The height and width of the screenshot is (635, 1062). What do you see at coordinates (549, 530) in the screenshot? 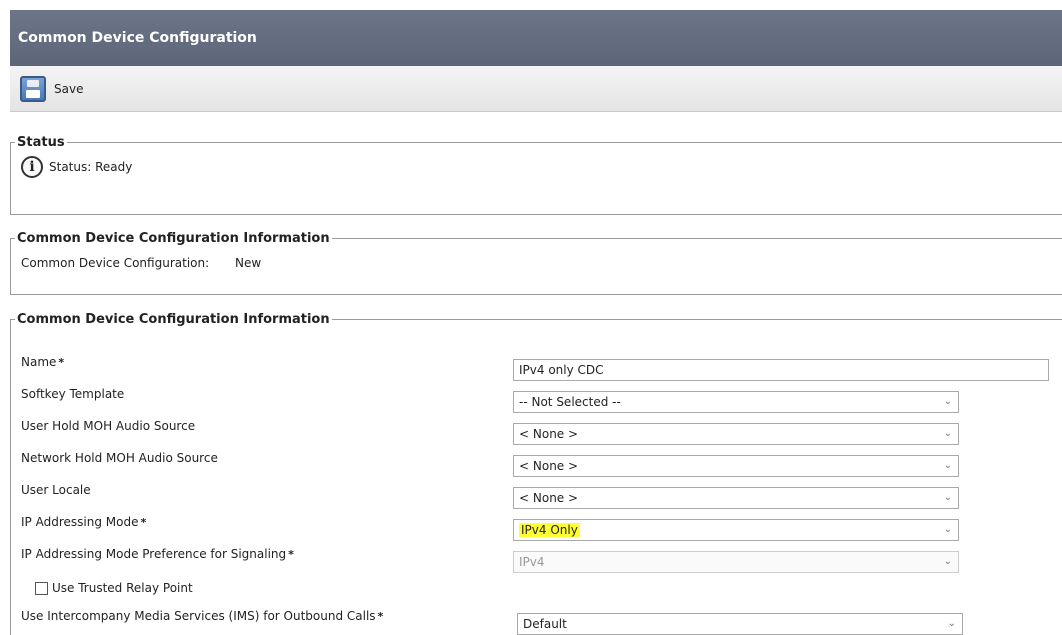
I see `ip-mode-value: IPv4 Only` at bounding box center [549, 530].